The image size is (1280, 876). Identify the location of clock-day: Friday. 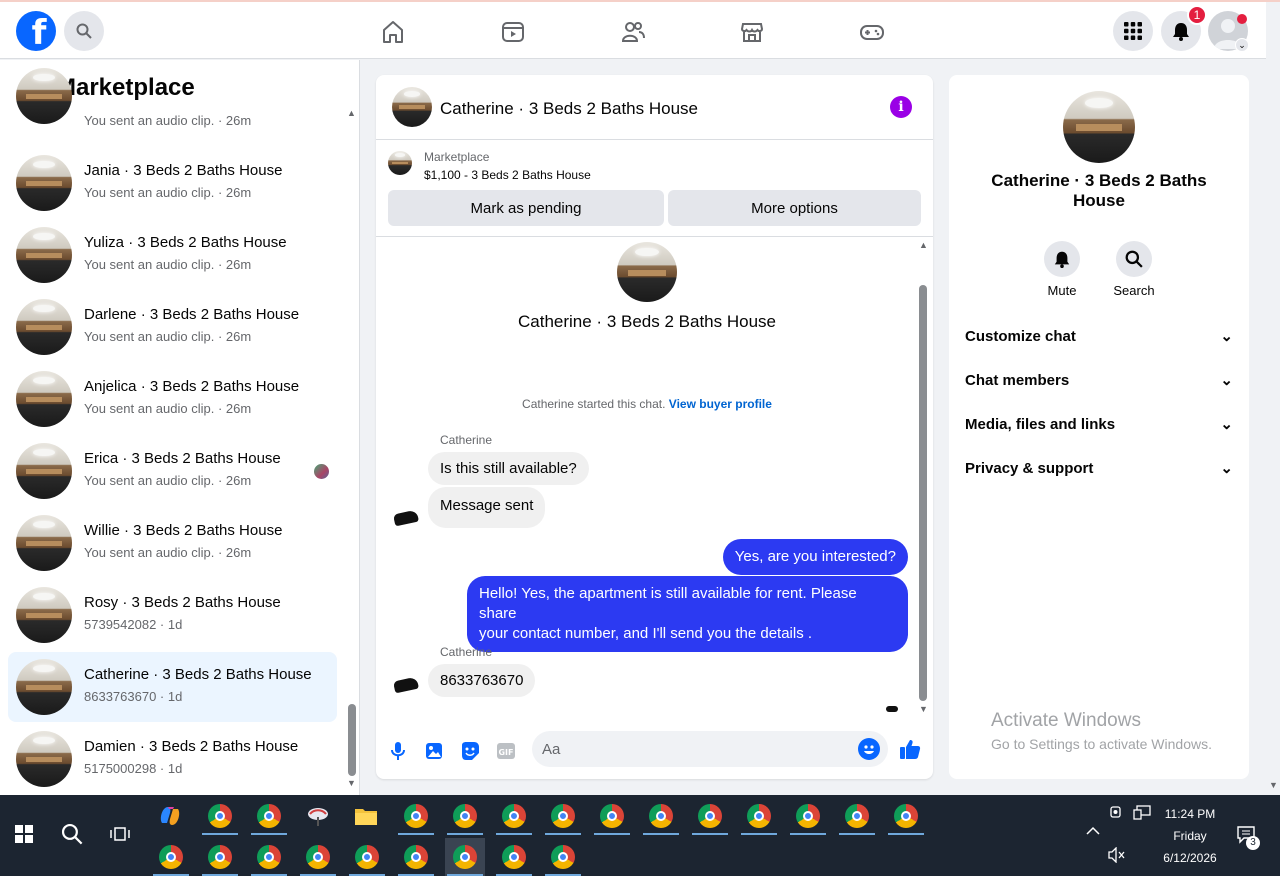
(1190, 836).